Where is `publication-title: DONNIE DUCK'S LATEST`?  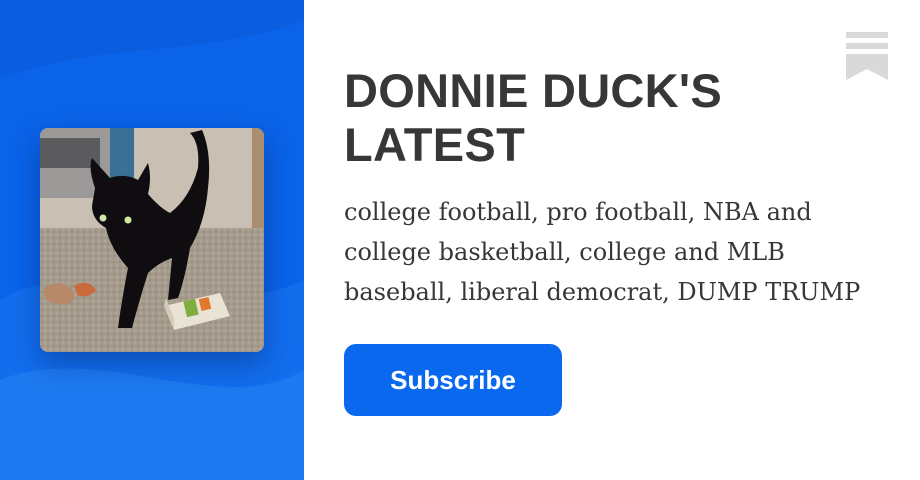
publication-title: DONNIE DUCK'S LATEST is located at coordinates (533, 117).